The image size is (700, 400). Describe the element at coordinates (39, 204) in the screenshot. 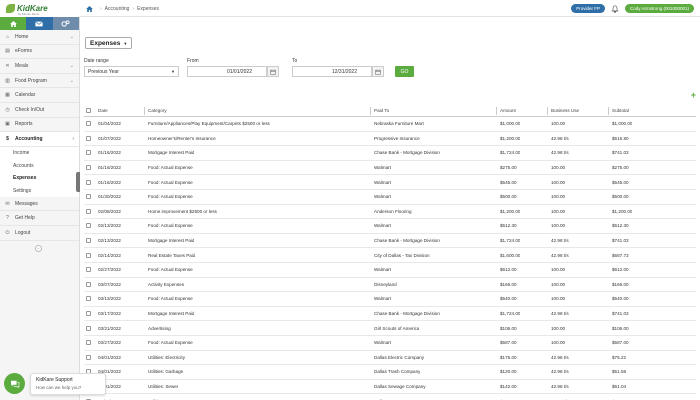

I see `sidebar-item-messages: ✉ Messages` at that location.